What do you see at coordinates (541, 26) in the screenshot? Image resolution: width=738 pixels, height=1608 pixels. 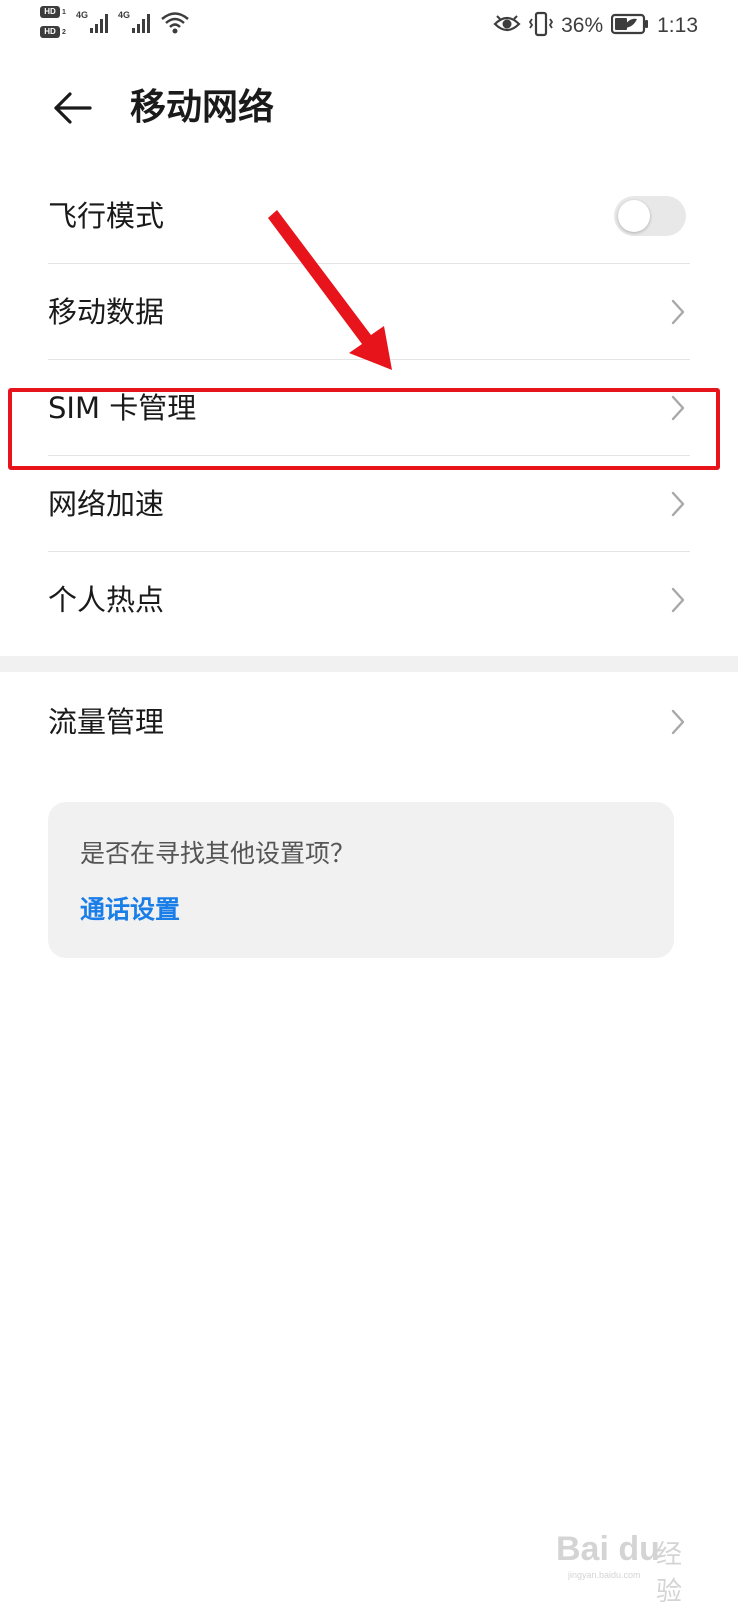 I see `vibrate-icon` at bounding box center [541, 26].